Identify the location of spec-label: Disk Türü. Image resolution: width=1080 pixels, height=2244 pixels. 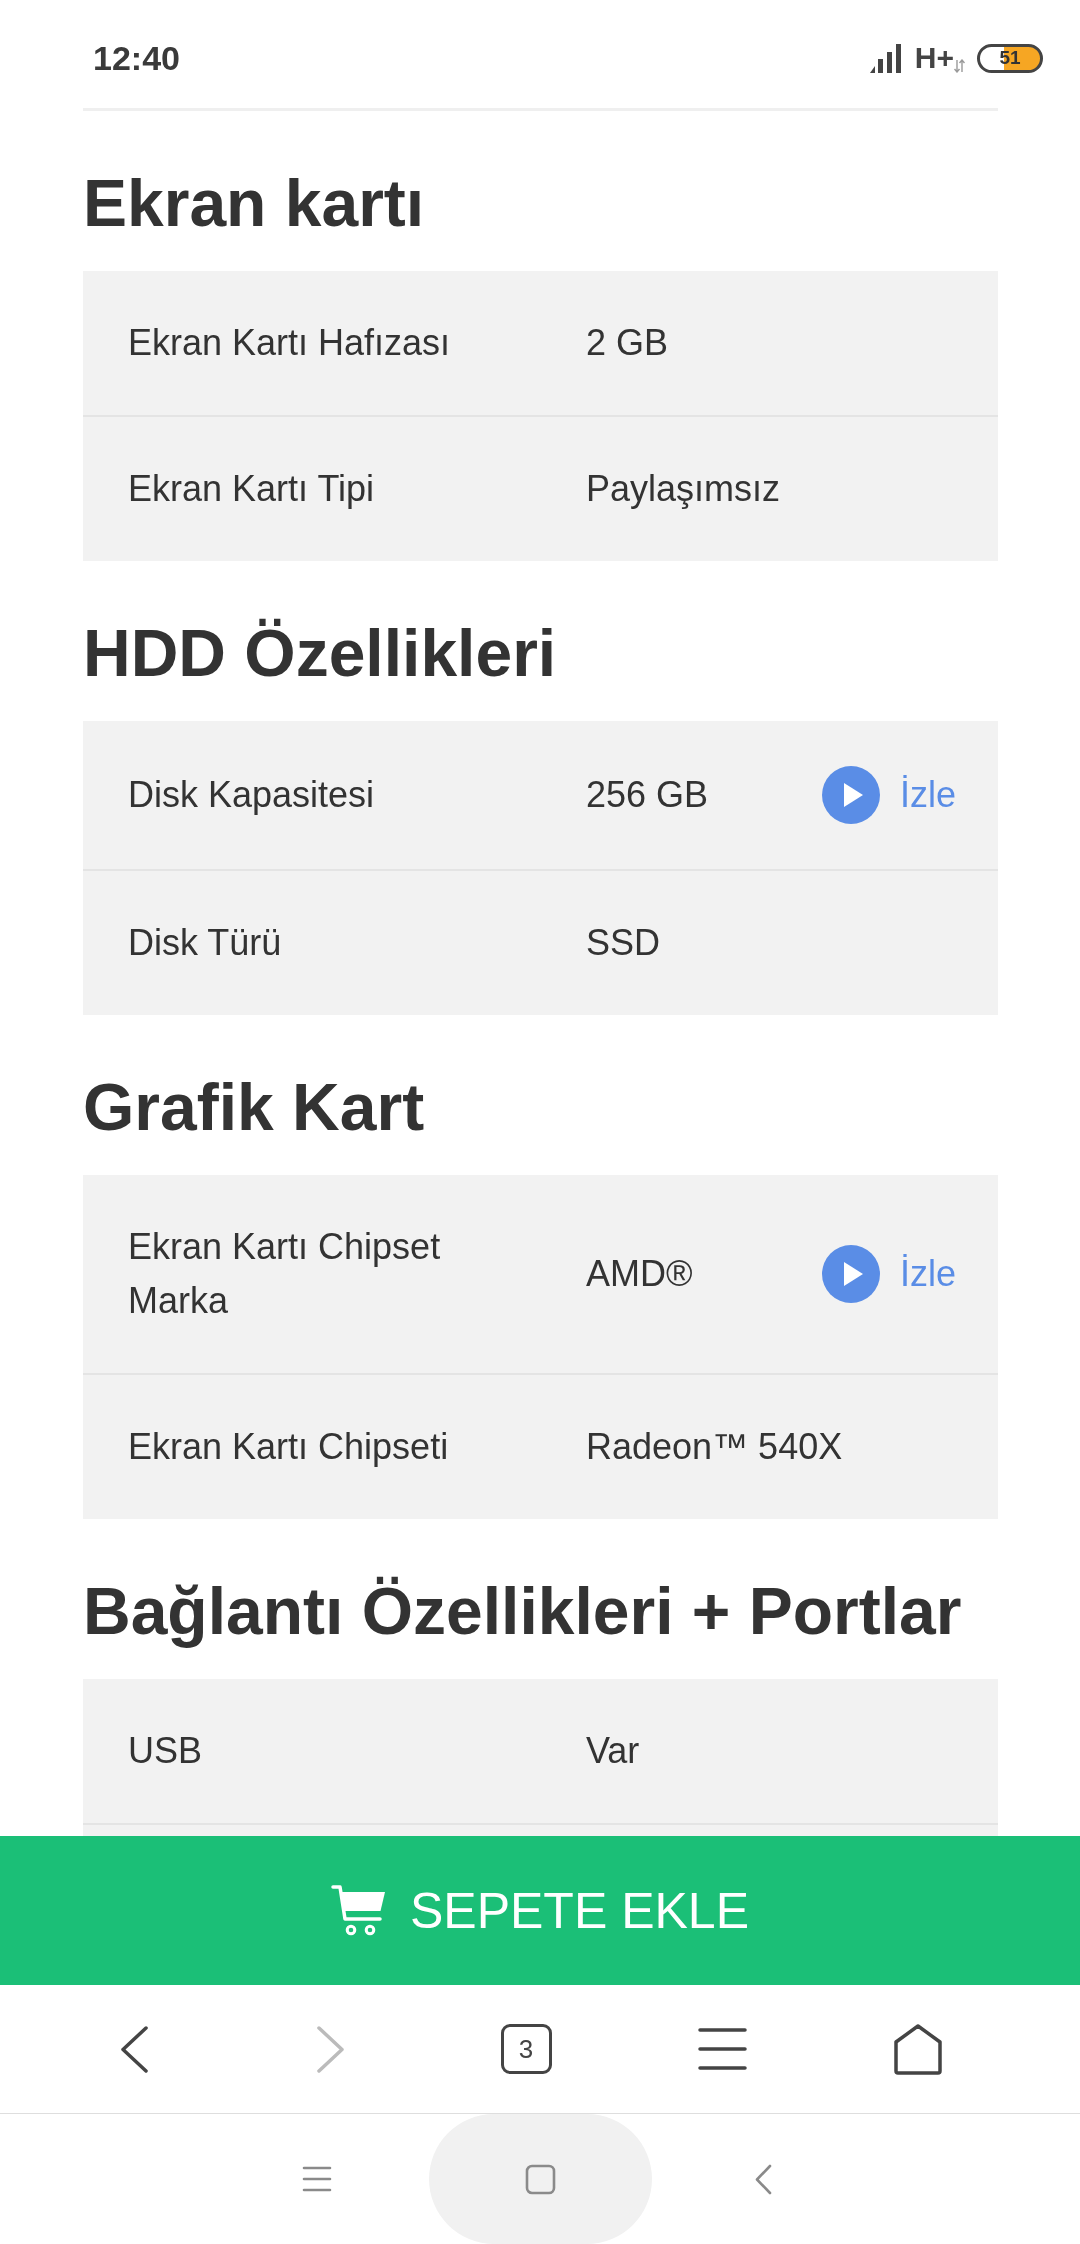
(205, 943).